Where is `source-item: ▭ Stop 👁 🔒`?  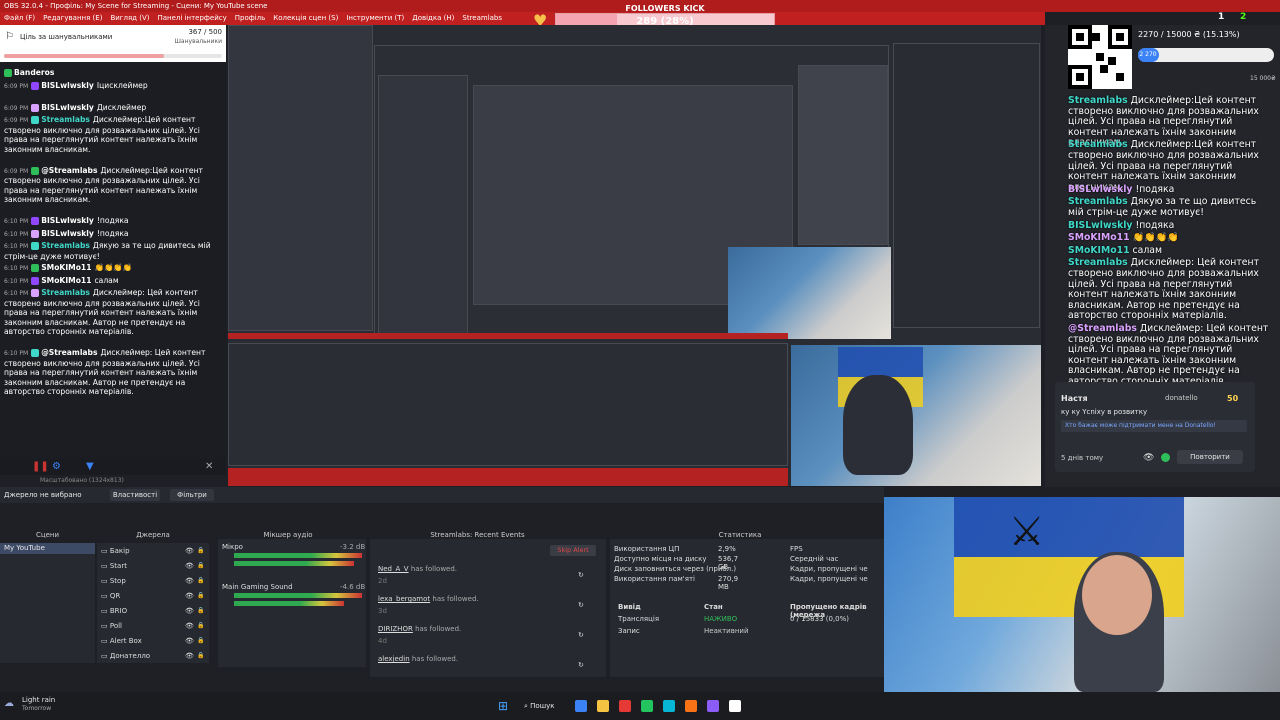
source-item: ▭ Stop 👁 🔒 is located at coordinates (153, 581).